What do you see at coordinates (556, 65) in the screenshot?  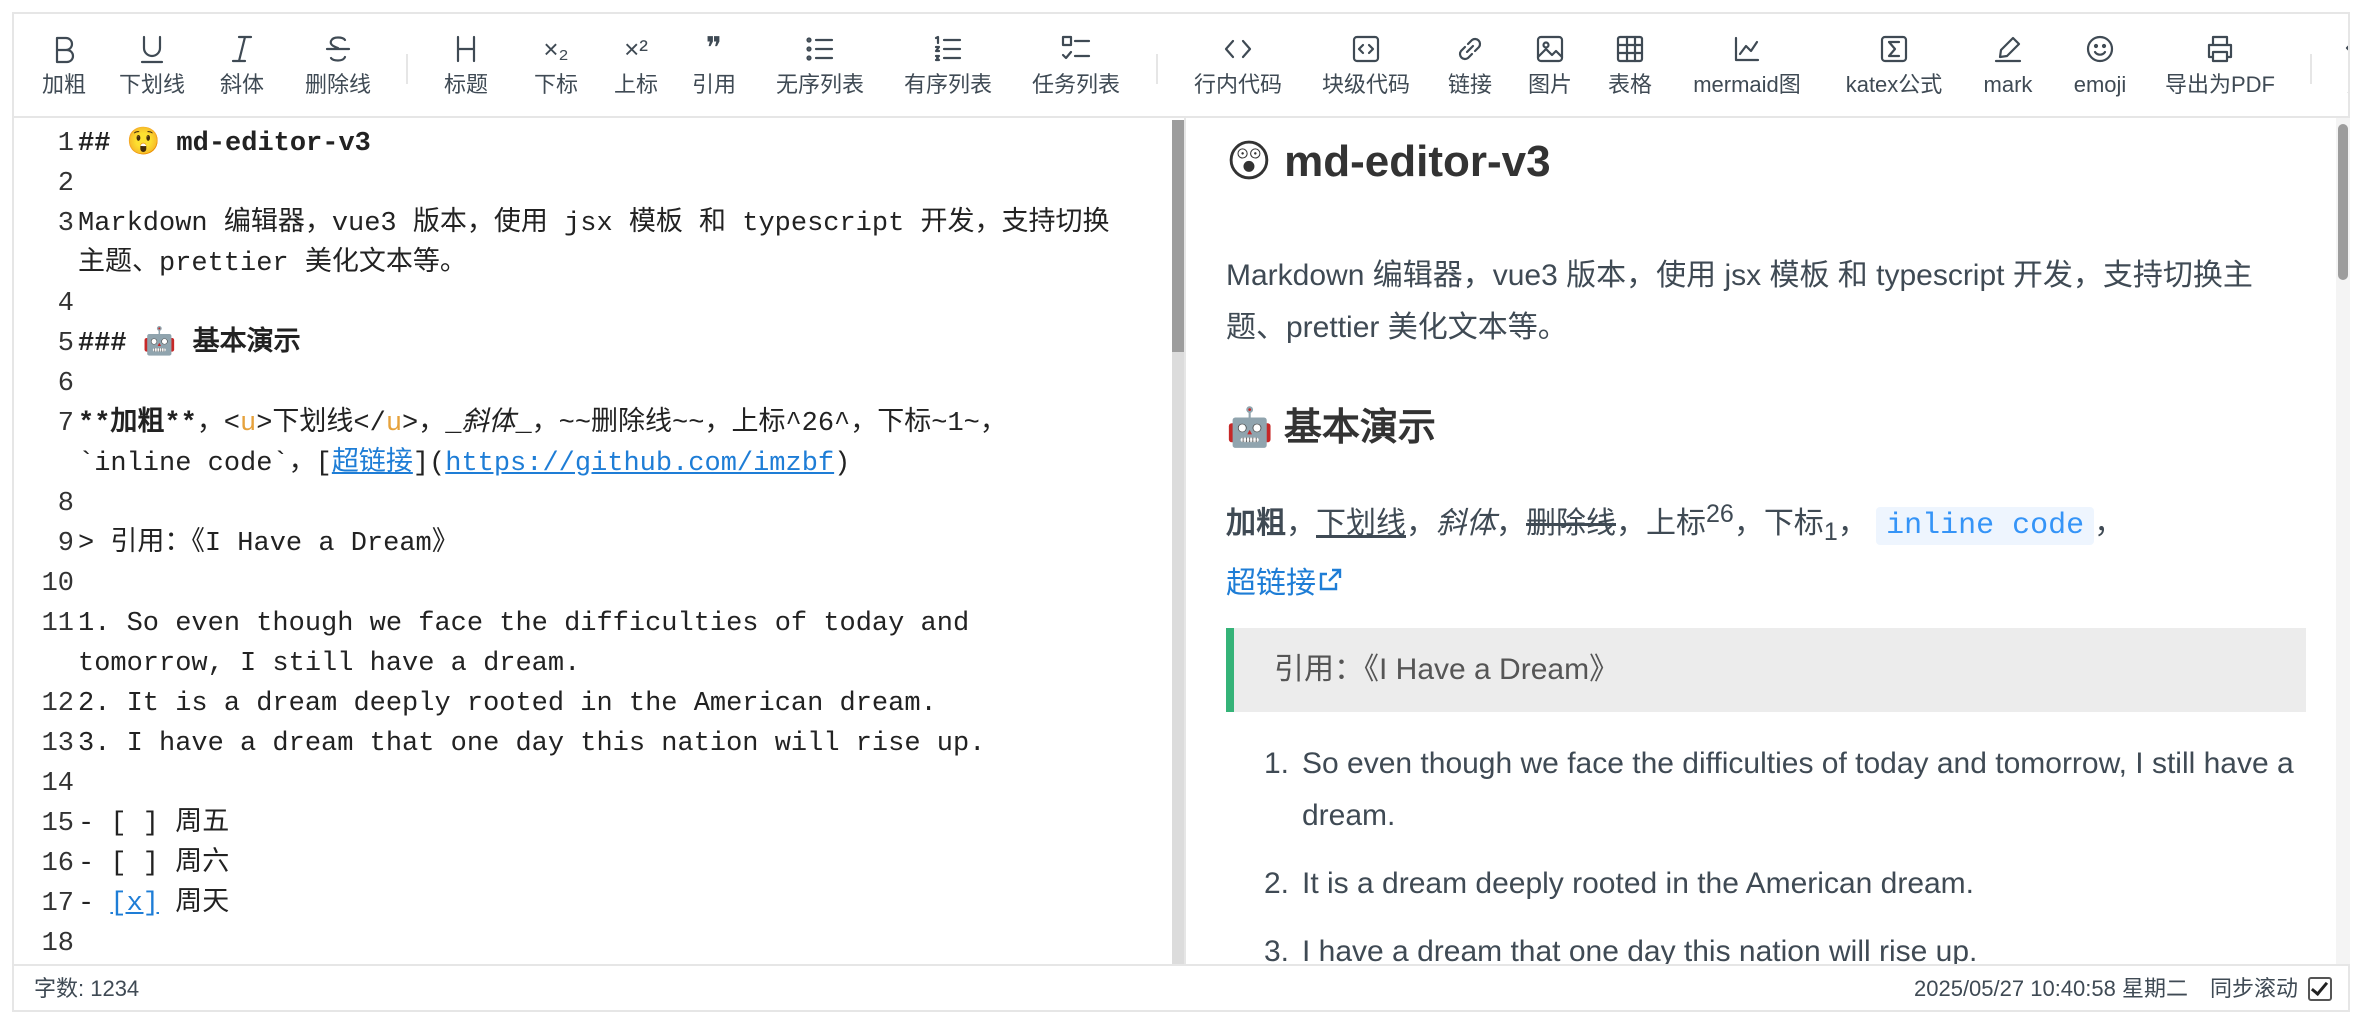 I see `subscript-button: ×₂ 下标` at bounding box center [556, 65].